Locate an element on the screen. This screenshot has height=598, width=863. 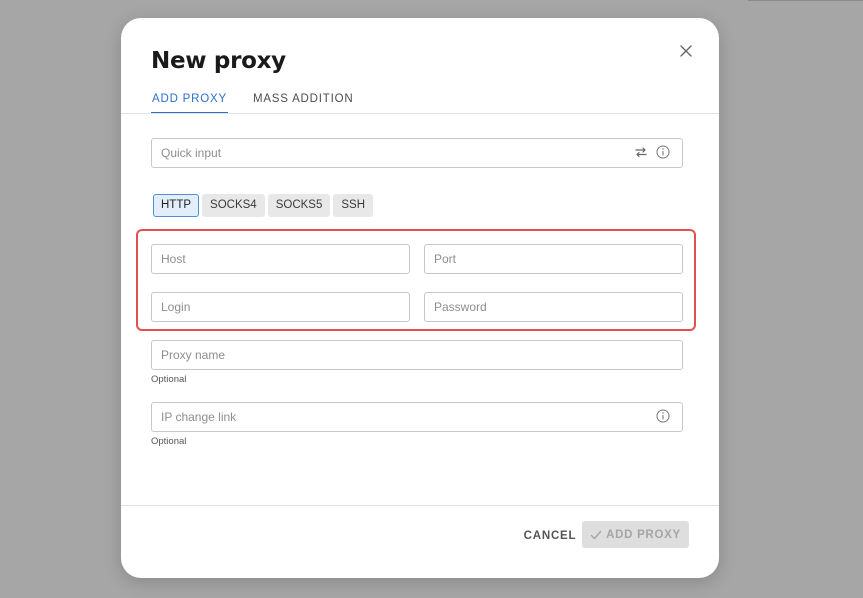
dialog-title: New proxy is located at coordinates (218, 61).